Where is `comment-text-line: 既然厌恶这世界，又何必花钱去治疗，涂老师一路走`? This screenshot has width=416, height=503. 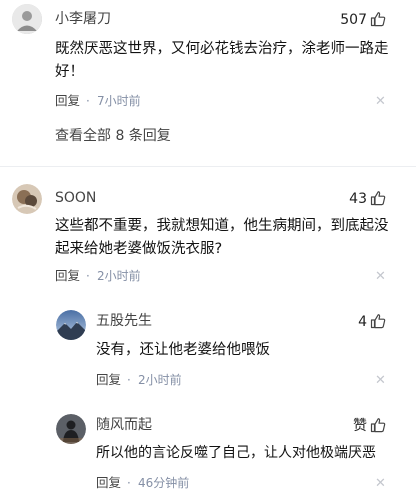 comment-text-line: 既然厌恶这世界，又何必花钱去治疗，涂老师一路走 is located at coordinates (222, 49).